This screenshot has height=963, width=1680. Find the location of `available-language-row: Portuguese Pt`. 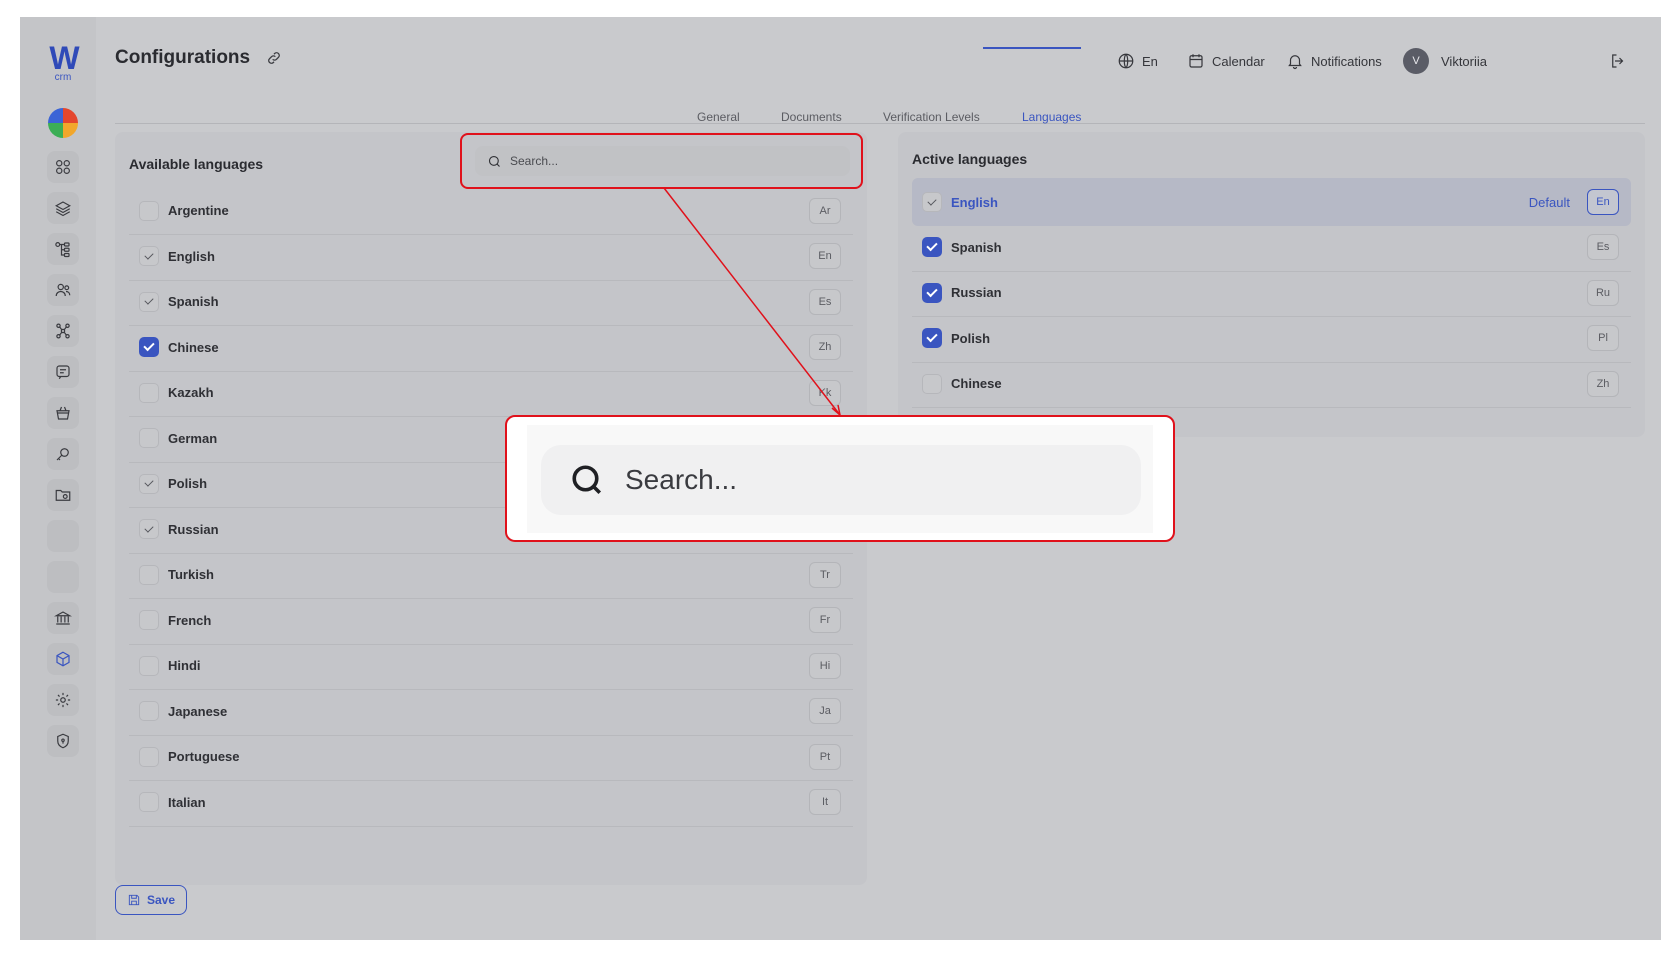

available-language-row: Portuguese Pt is located at coordinates (491, 757).